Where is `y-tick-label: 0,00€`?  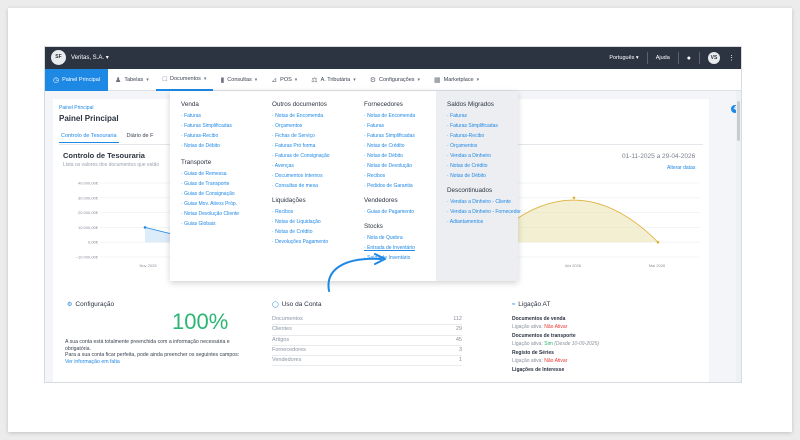
y-tick-label: 0,00€ is located at coordinates (93, 242).